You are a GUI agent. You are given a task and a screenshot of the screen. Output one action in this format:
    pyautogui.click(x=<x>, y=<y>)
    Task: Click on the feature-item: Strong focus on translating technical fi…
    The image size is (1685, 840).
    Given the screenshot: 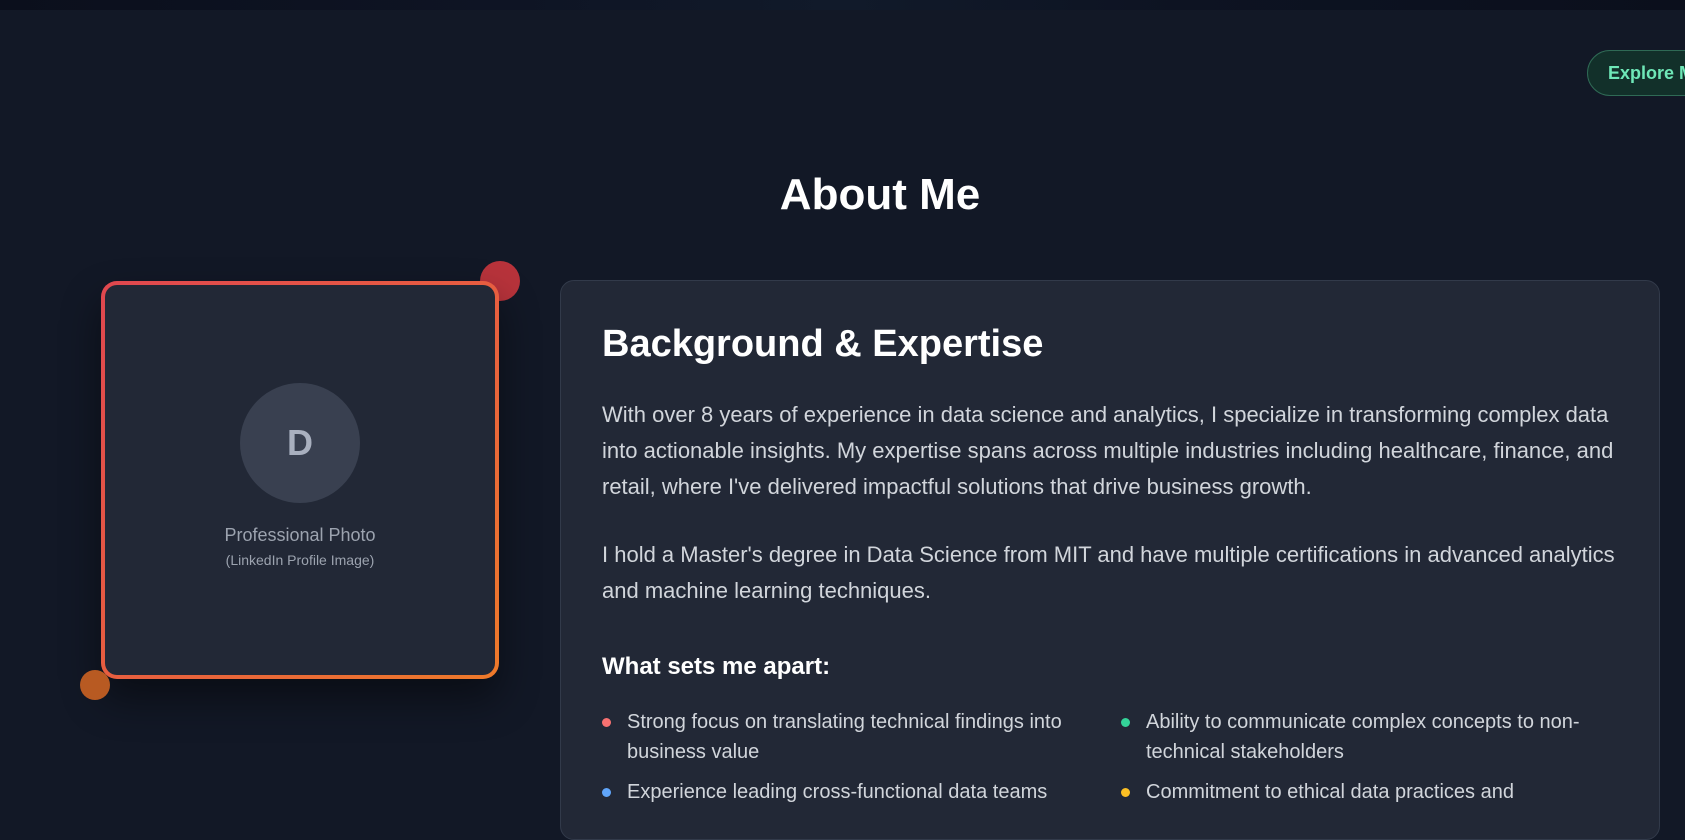 What is the action you would take?
    pyautogui.click(x=842, y=737)
    